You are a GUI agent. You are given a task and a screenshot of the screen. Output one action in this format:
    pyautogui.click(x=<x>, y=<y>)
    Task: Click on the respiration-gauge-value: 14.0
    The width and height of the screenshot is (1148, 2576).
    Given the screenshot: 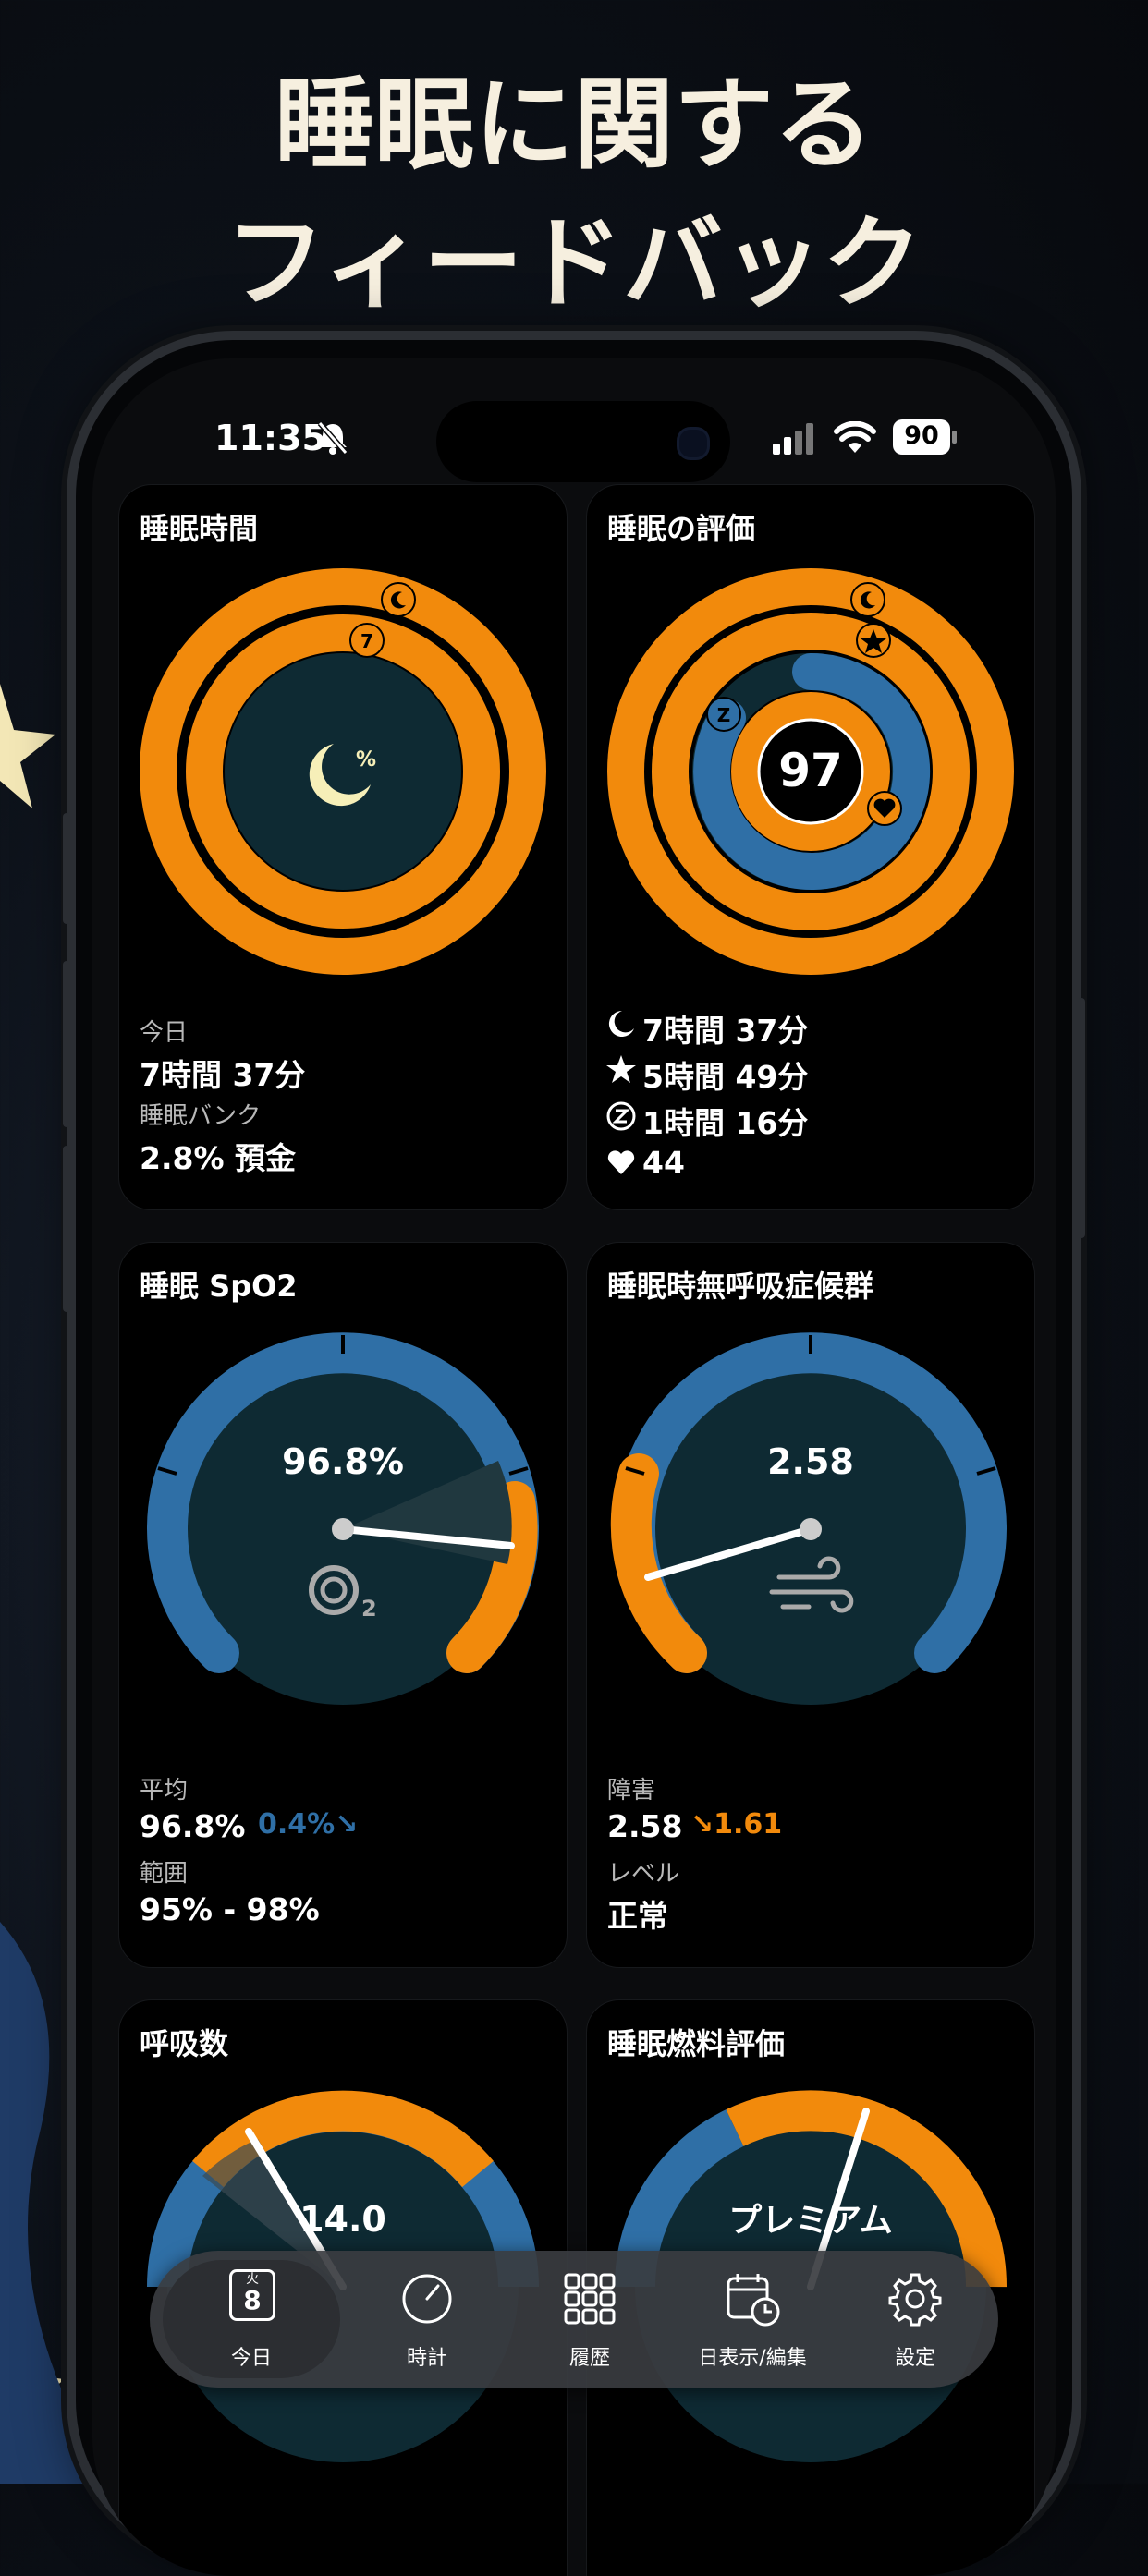 What is the action you would take?
    pyautogui.click(x=342, y=2219)
    